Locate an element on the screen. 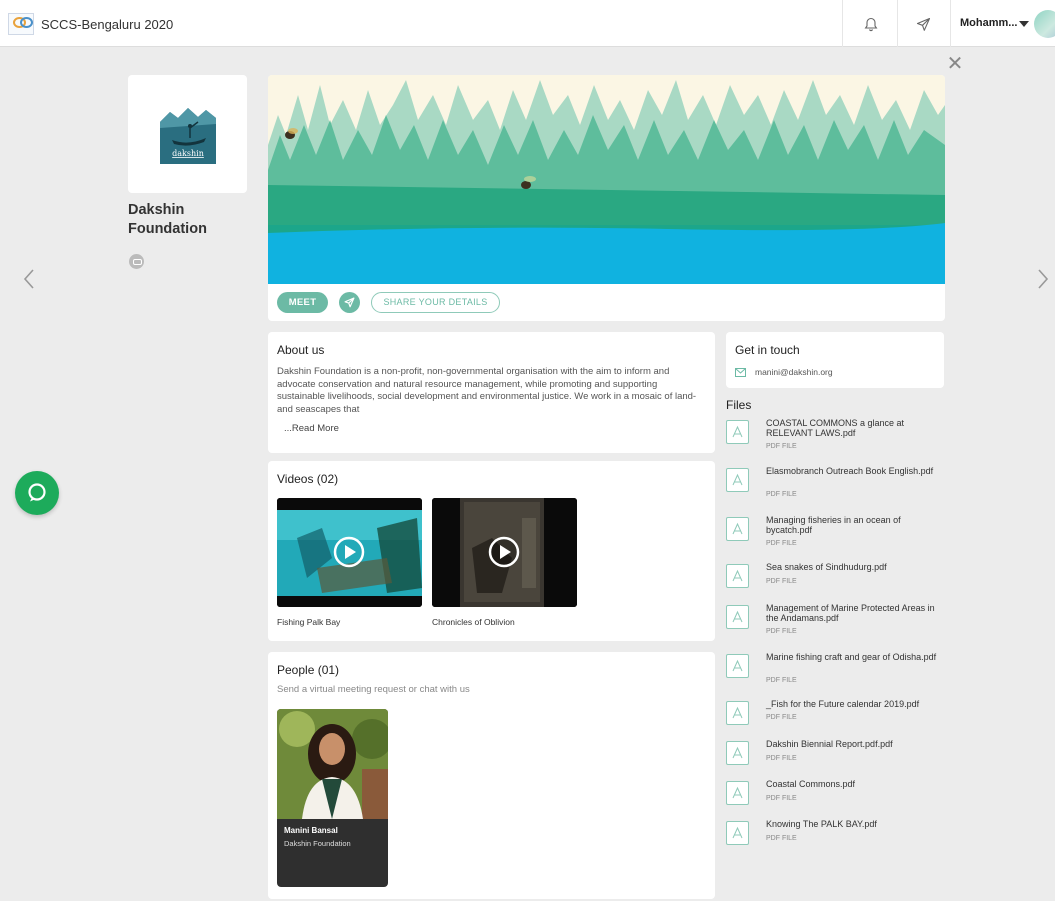  chat-button is located at coordinates (37, 493).